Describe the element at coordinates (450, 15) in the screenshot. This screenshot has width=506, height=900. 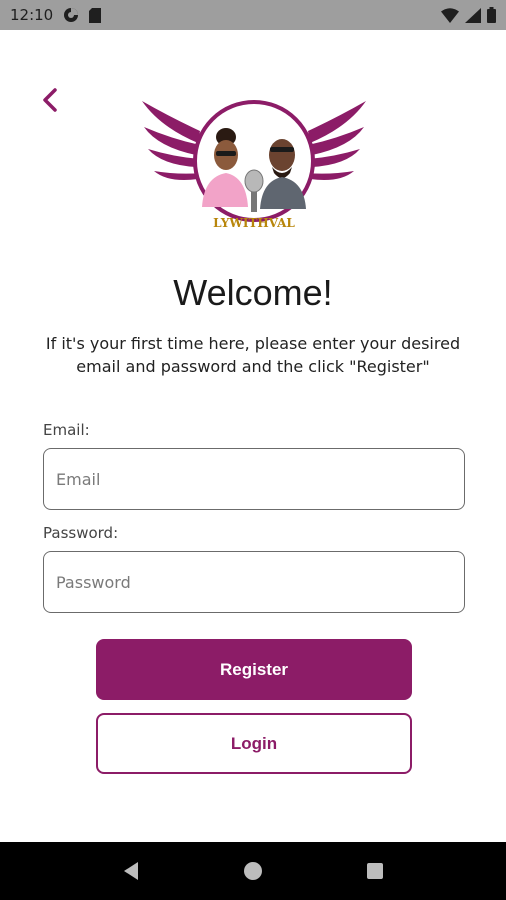
I see `wifi-icon` at that location.